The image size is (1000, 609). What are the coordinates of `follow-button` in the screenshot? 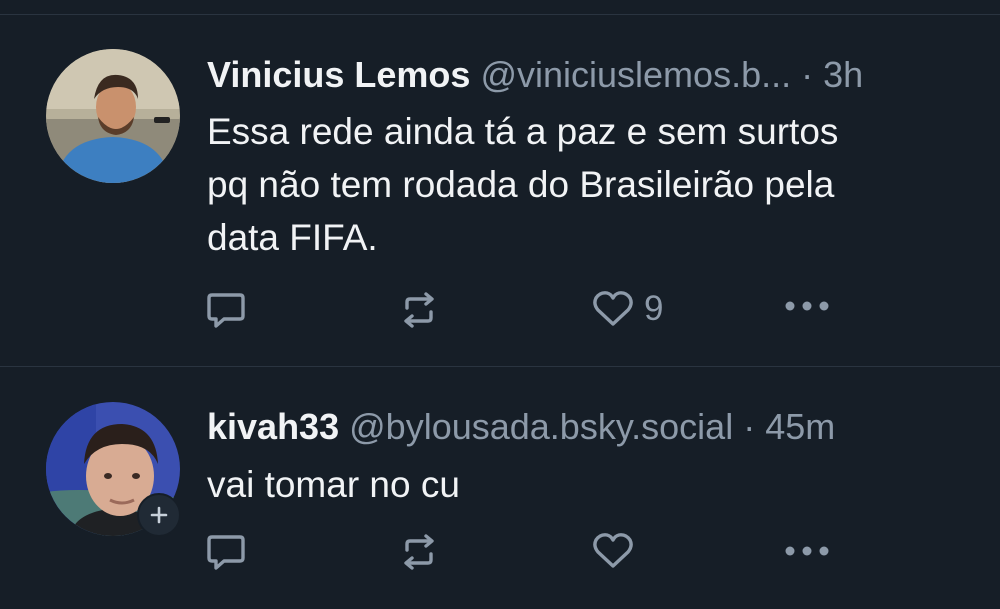 It's located at (159, 515).